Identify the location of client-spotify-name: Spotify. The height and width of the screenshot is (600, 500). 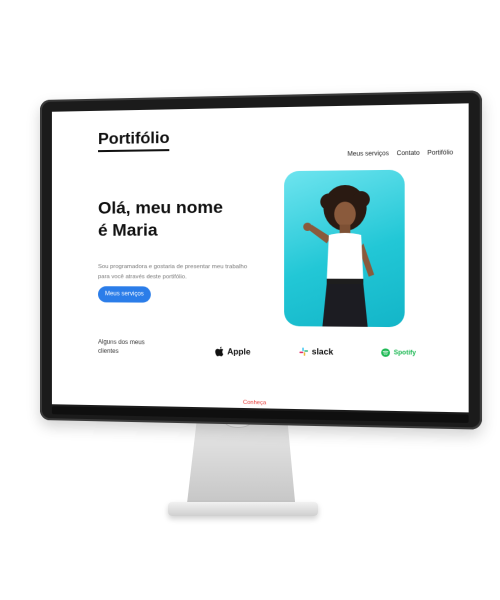
(405, 353).